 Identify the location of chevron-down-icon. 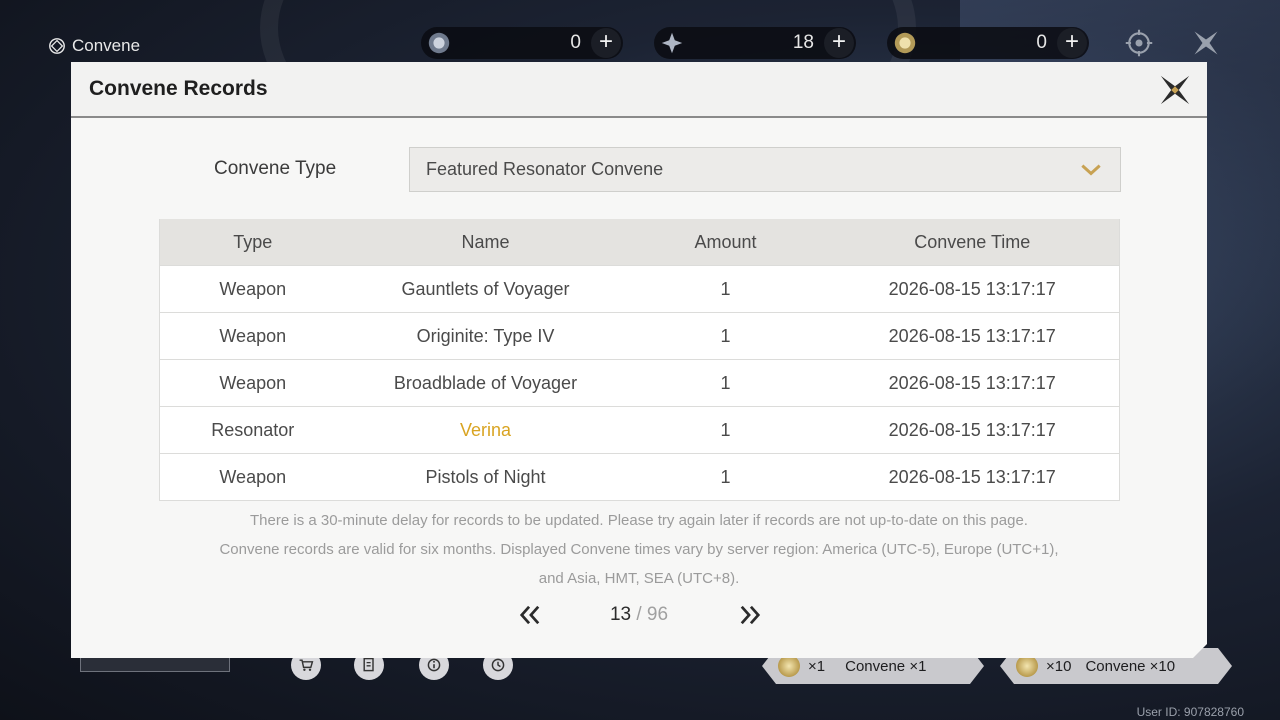
(1091, 170).